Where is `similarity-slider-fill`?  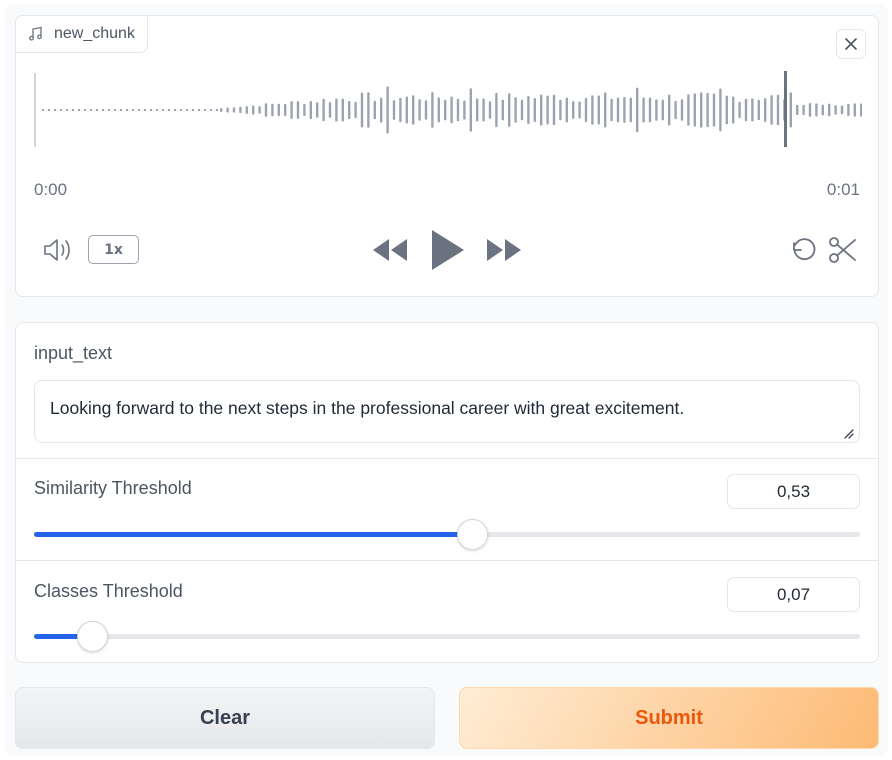 similarity-slider-fill is located at coordinates (253, 534).